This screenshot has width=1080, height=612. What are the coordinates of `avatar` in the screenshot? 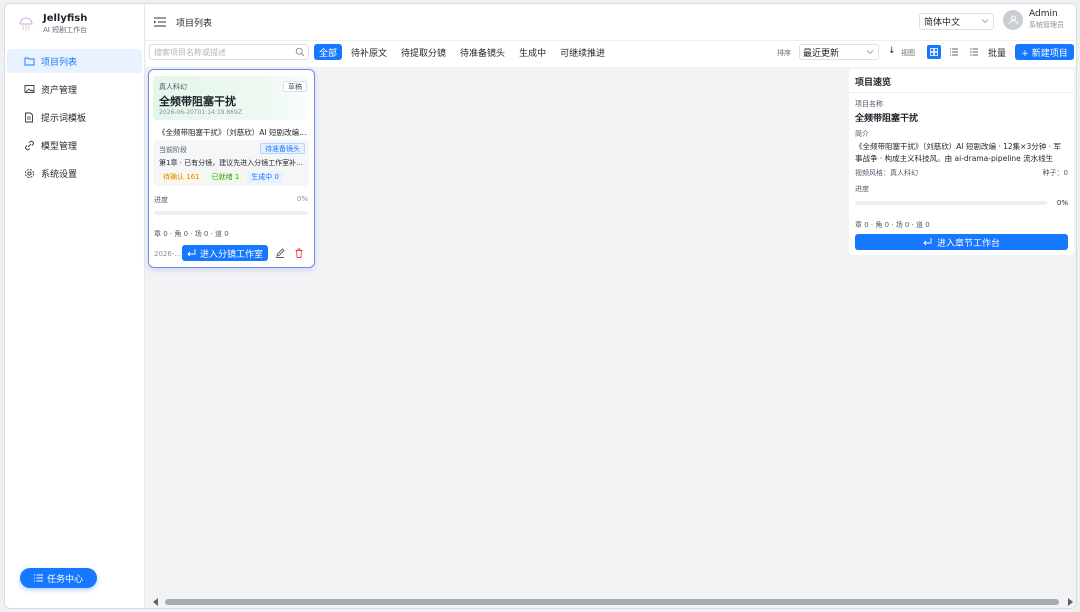 It's located at (1013, 19).